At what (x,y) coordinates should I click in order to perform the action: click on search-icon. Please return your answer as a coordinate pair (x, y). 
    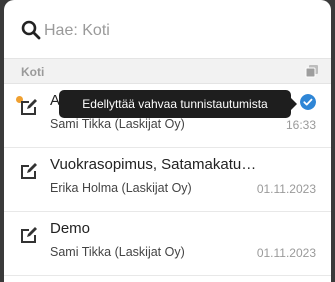
    Looking at the image, I should click on (31, 30).